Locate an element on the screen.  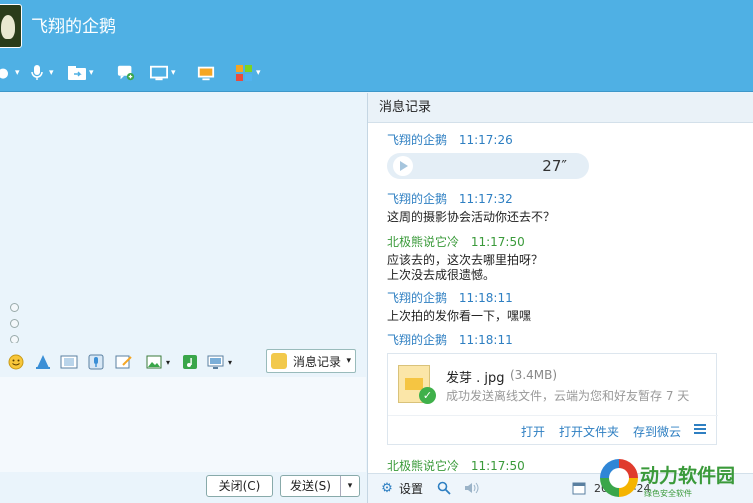
close-button: 关闭(C) is located at coordinates (239, 486).